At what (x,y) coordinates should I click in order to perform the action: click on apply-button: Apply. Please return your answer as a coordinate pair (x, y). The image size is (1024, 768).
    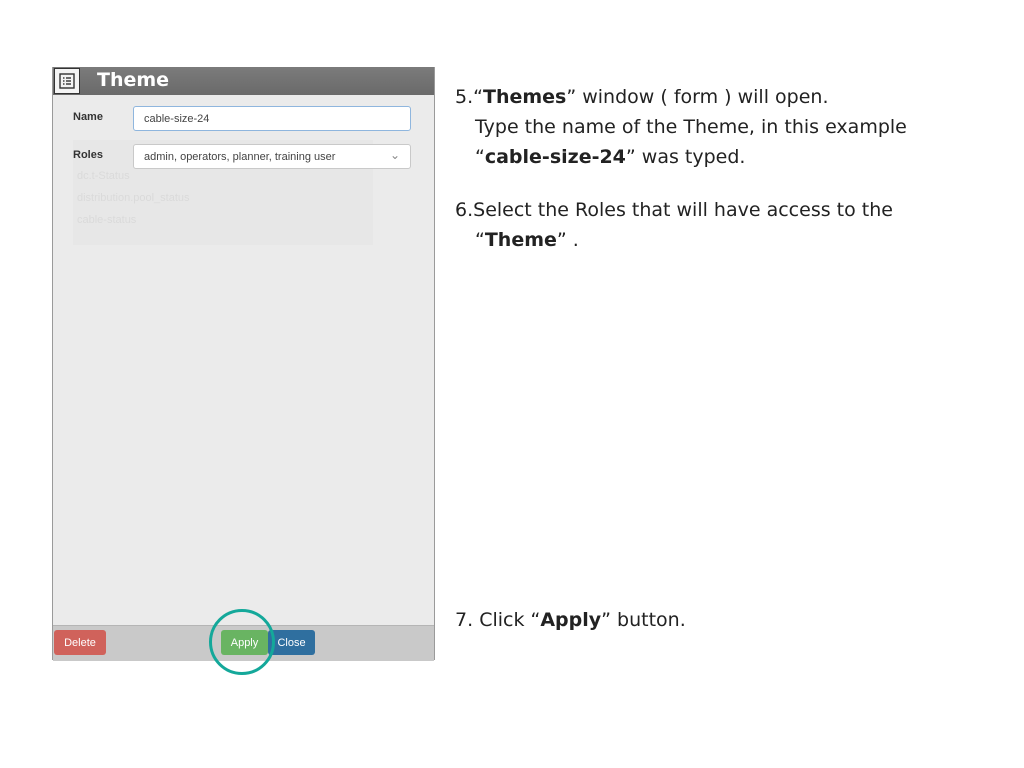
    Looking at the image, I should click on (244, 642).